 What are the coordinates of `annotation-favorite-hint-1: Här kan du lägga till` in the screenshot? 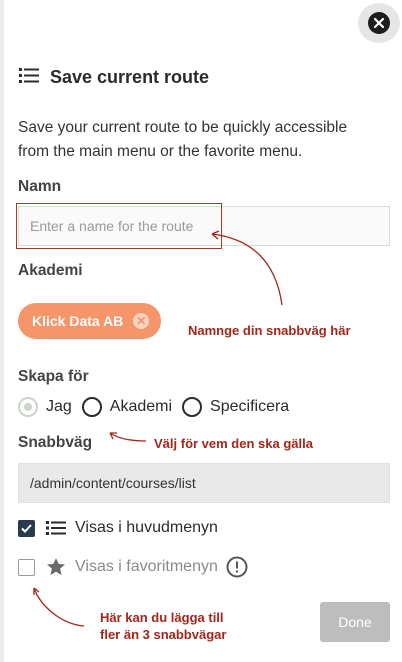 It's located at (162, 617).